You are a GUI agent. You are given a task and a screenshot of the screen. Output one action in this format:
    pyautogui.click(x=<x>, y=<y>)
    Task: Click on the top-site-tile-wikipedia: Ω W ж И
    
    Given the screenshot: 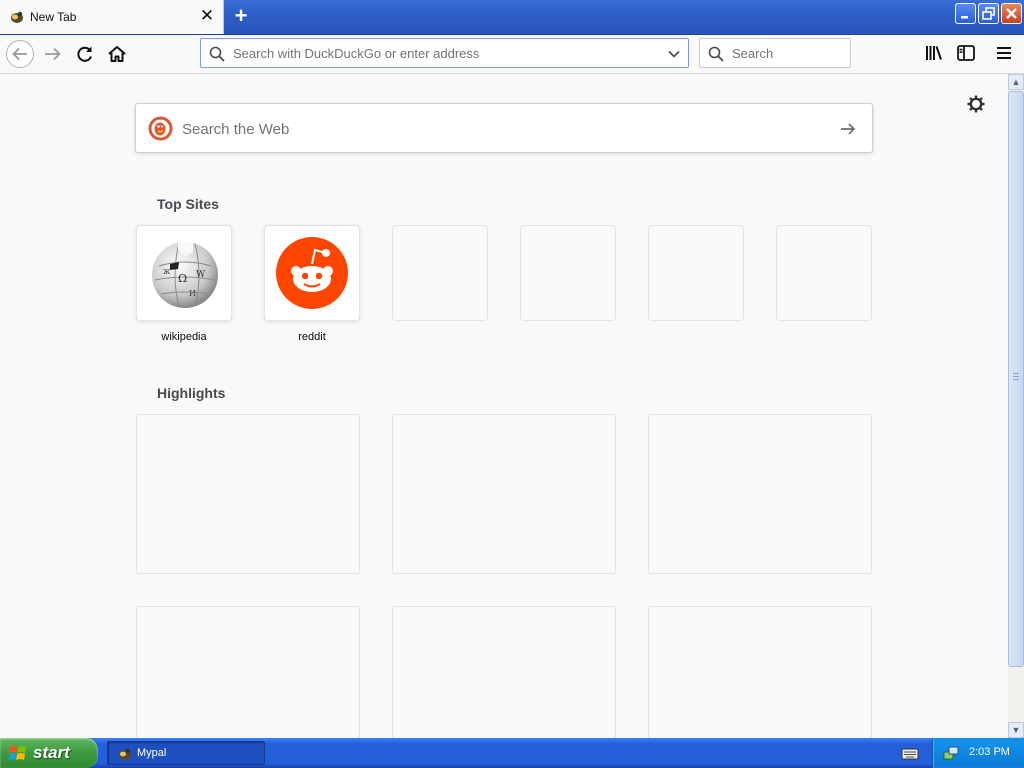 What is the action you would take?
    pyautogui.click(x=184, y=273)
    